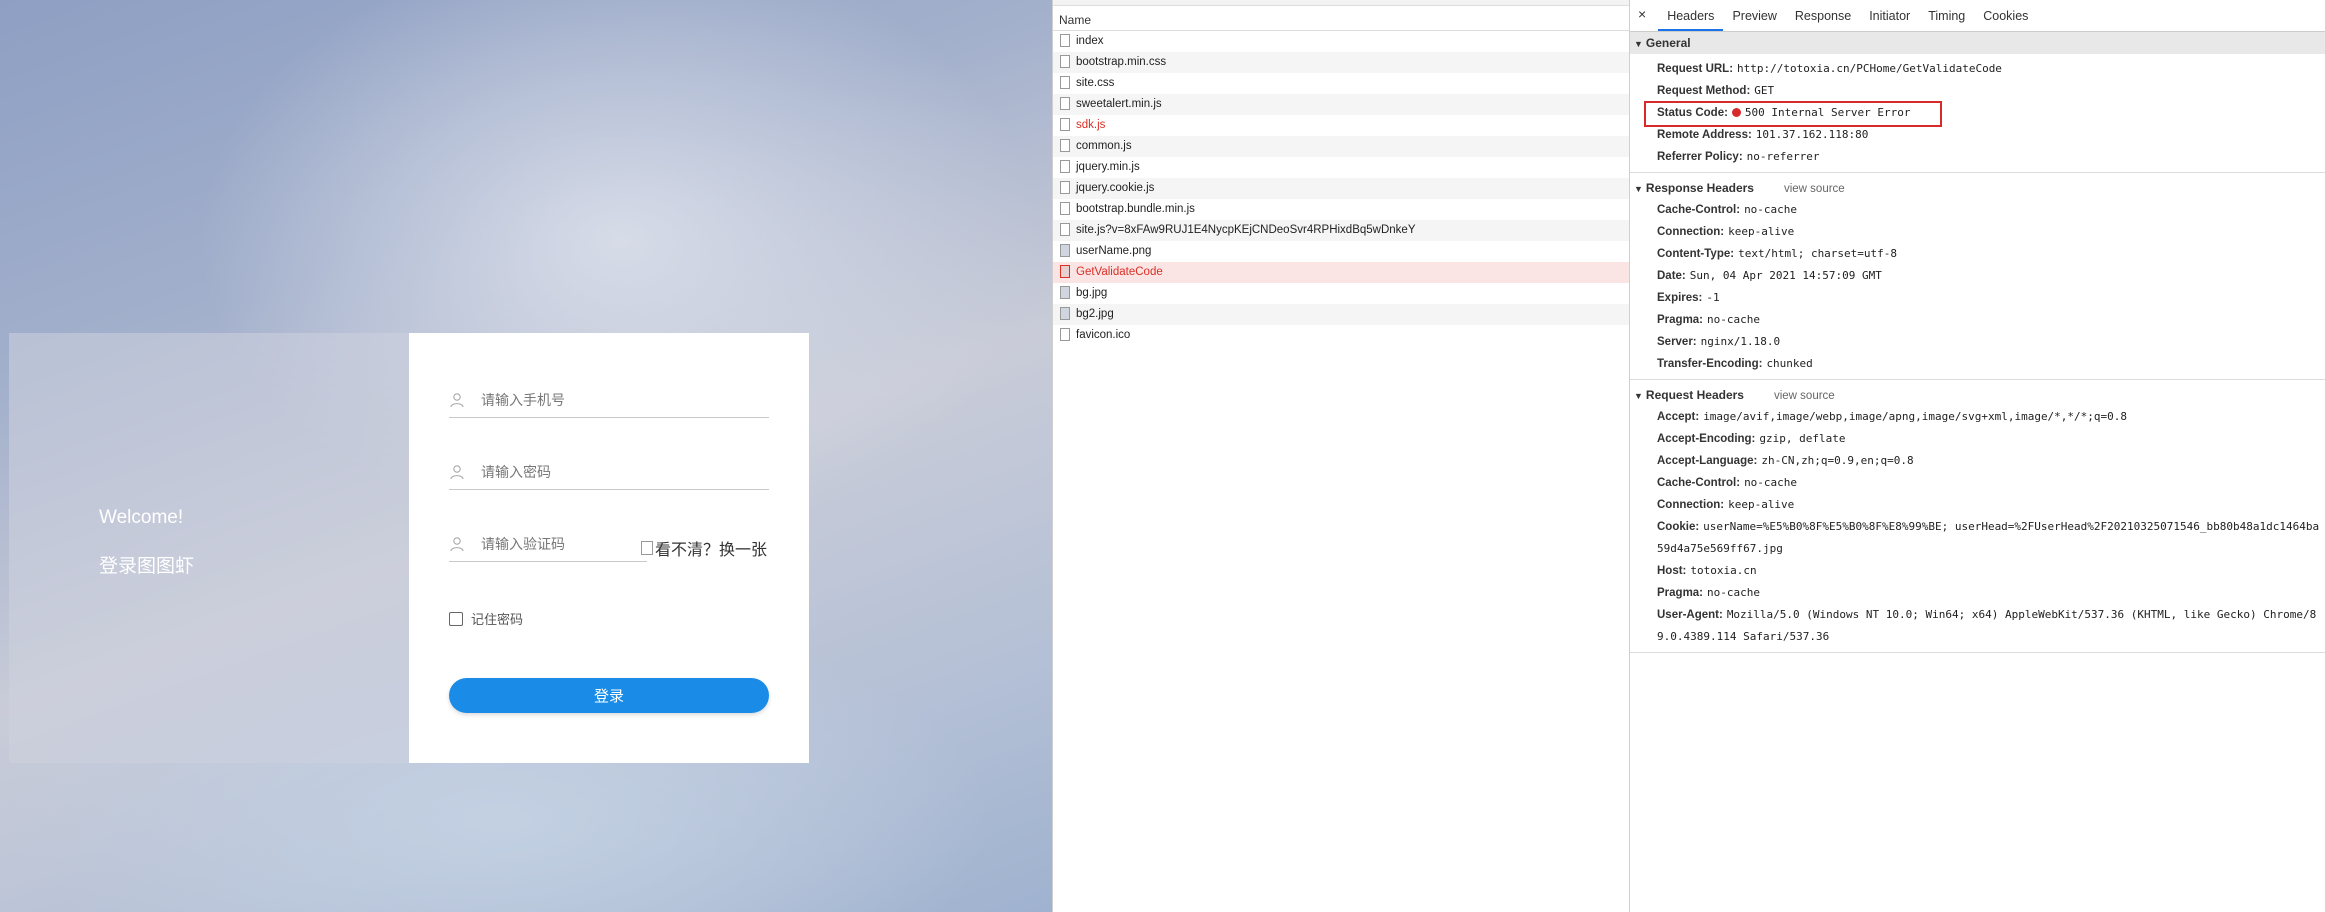 The height and width of the screenshot is (912, 2325). What do you see at coordinates (1135, 209) in the screenshot?
I see `request-name: bootstrap.bundle.min.js` at bounding box center [1135, 209].